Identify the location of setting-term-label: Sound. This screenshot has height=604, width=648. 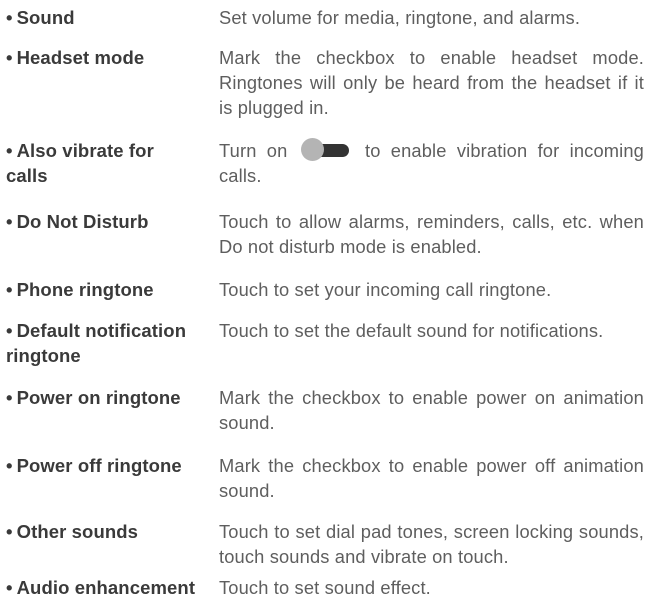
(45, 17).